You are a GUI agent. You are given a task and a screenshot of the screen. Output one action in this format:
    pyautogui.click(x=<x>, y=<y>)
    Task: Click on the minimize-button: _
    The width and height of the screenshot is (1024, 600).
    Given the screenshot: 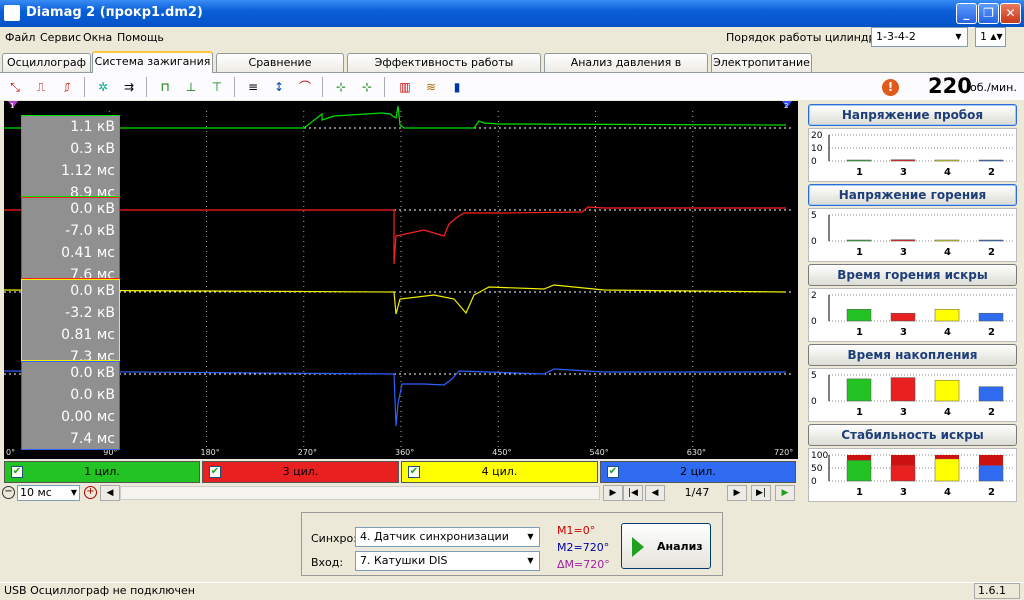 What is the action you would take?
    pyautogui.click(x=966, y=13)
    